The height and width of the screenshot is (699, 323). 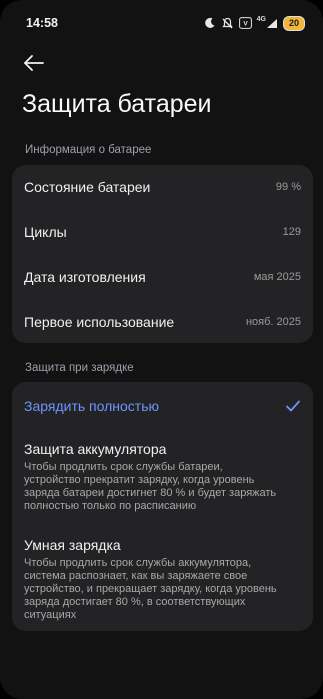 What do you see at coordinates (277, 277) in the screenshot?
I see `row-value: мая 2025` at bounding box center [277, 277].